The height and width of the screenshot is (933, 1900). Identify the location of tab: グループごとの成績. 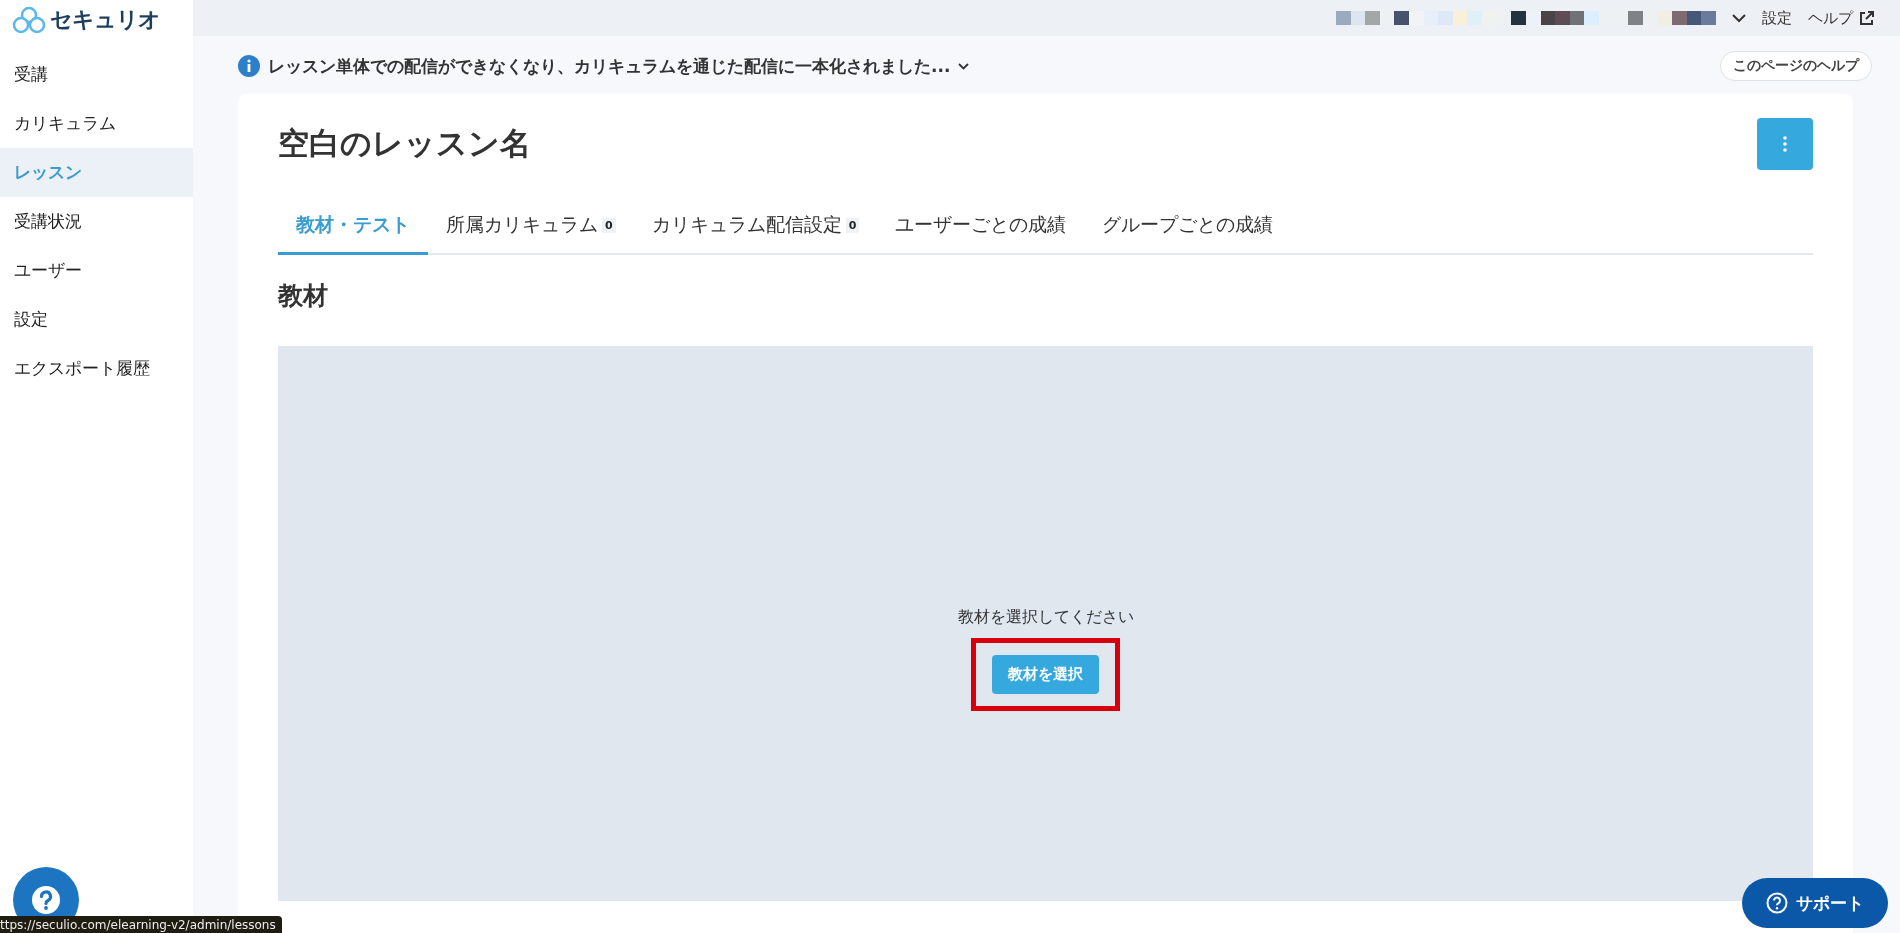
(1188, 228).